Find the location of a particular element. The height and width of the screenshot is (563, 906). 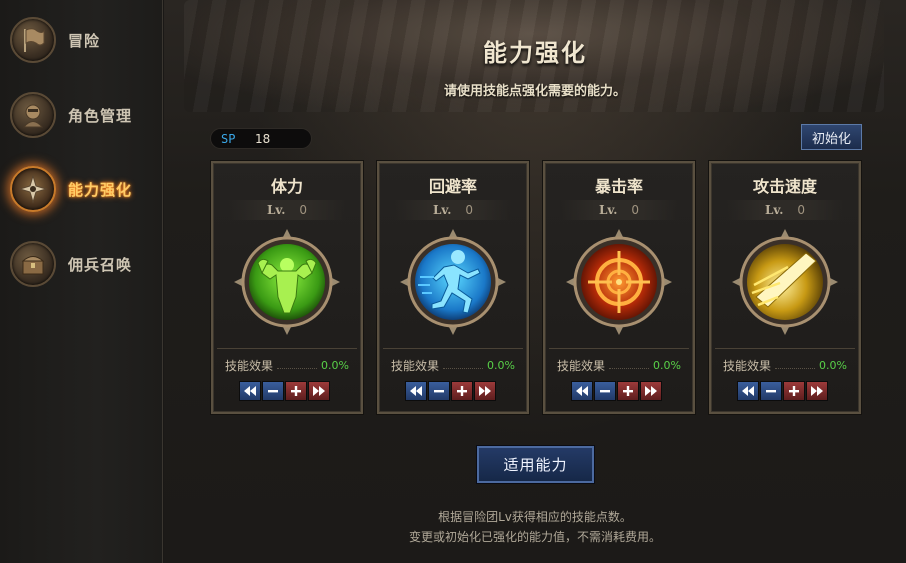

ability-card-evasion: 回避率 Lv. 0 技能效果 0.0% is located at coordinates (453, 287).